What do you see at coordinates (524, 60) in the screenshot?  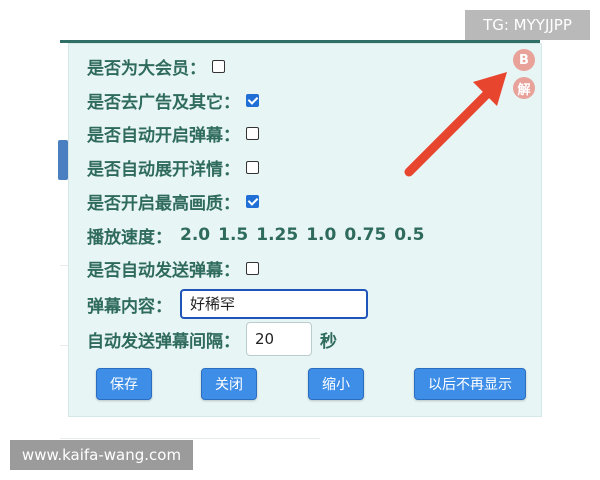 I see `b-icon: B` at bounding box center [524, 60].